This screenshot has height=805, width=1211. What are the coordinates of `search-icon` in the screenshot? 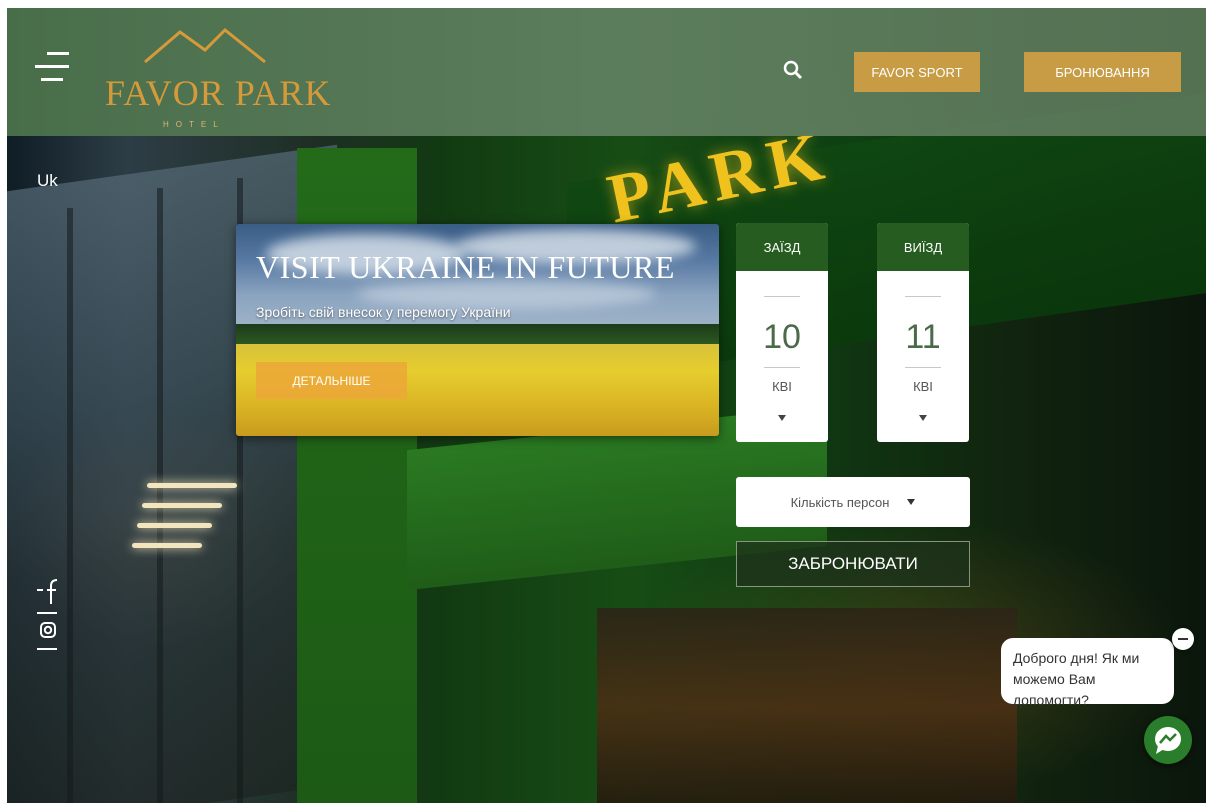 It's located at (793, 70).